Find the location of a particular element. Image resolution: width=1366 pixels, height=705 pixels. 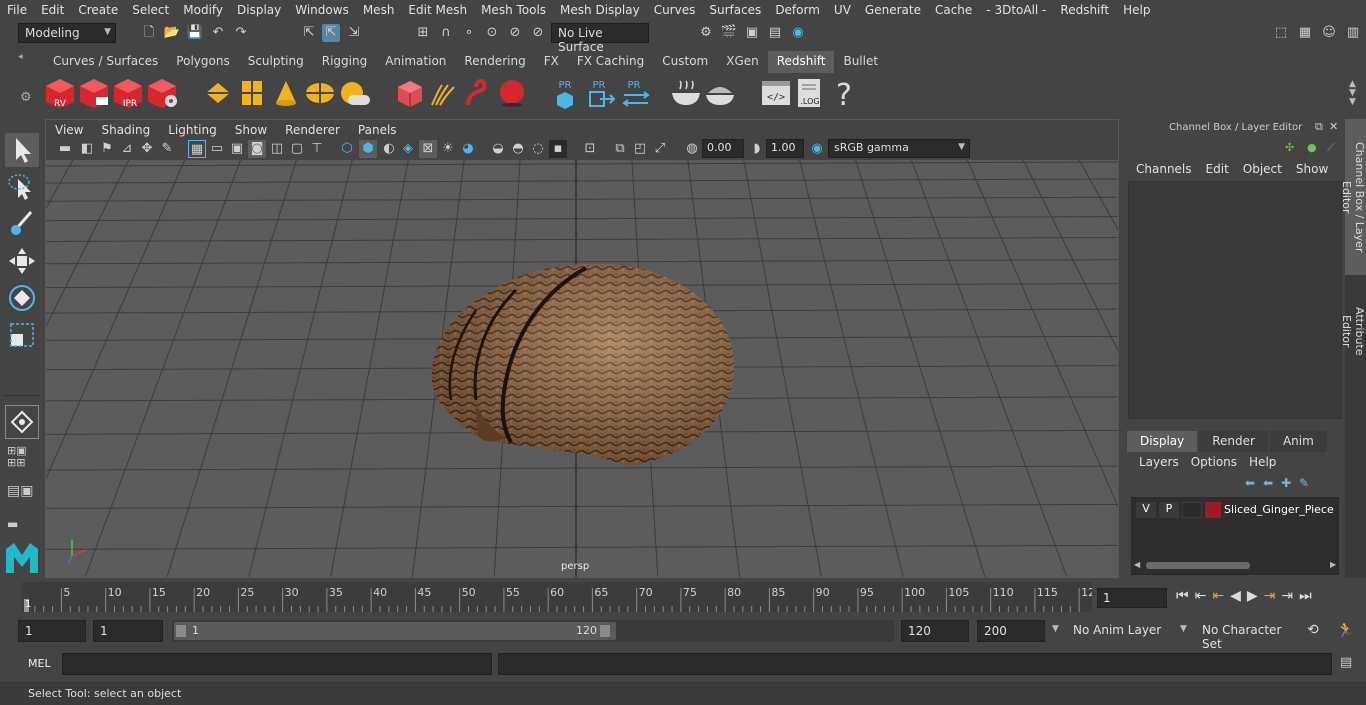

side-tab-attribute-editor: Attribute Editor is located at coordinates (1353, 331).